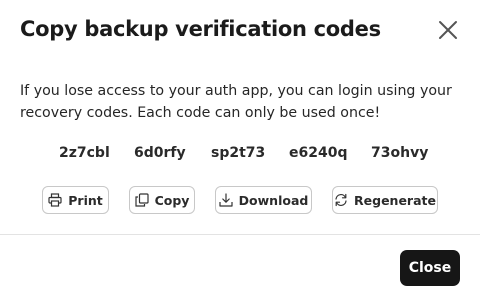  What do you see at coordinates (84, 153) in the screenshot?
I see `recovery-code: 2z7cbl` at bounding box center [84, 153].